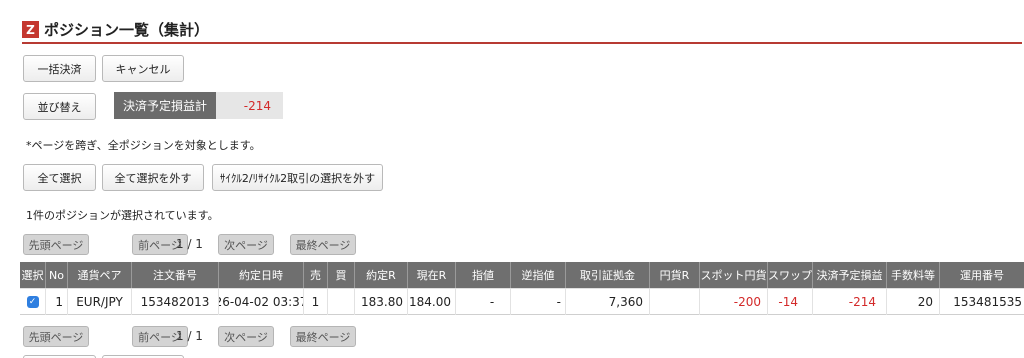  What do you see at coordinates (675, 275) in the screenshot?
I see `col-yen-rate: 円貨R` at bounding box center [675, 275].